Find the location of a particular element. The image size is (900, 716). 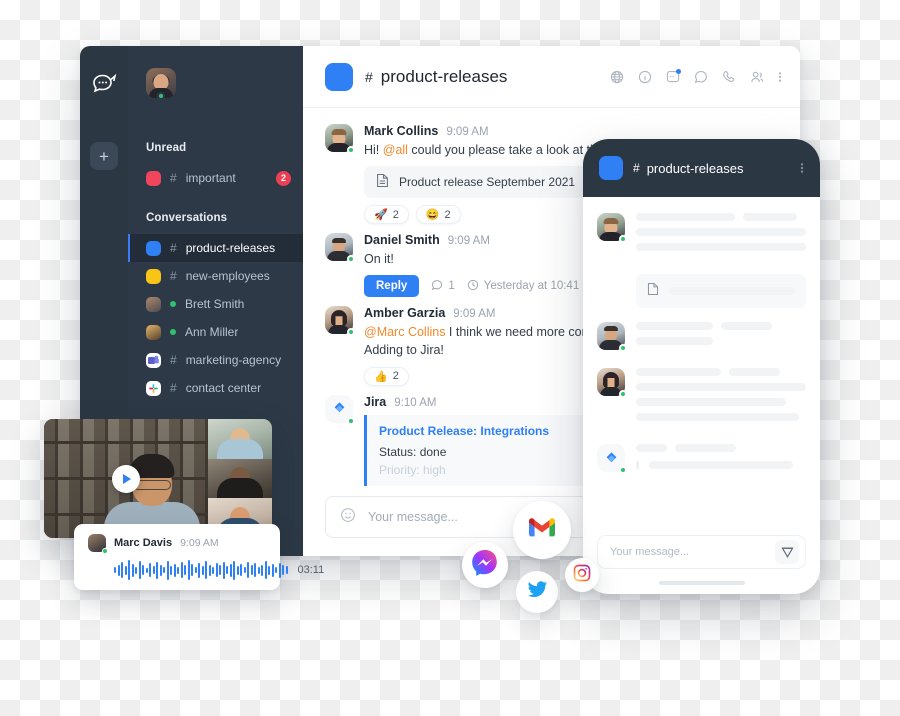

chat-header-tools is located at coordinates (696, 76).